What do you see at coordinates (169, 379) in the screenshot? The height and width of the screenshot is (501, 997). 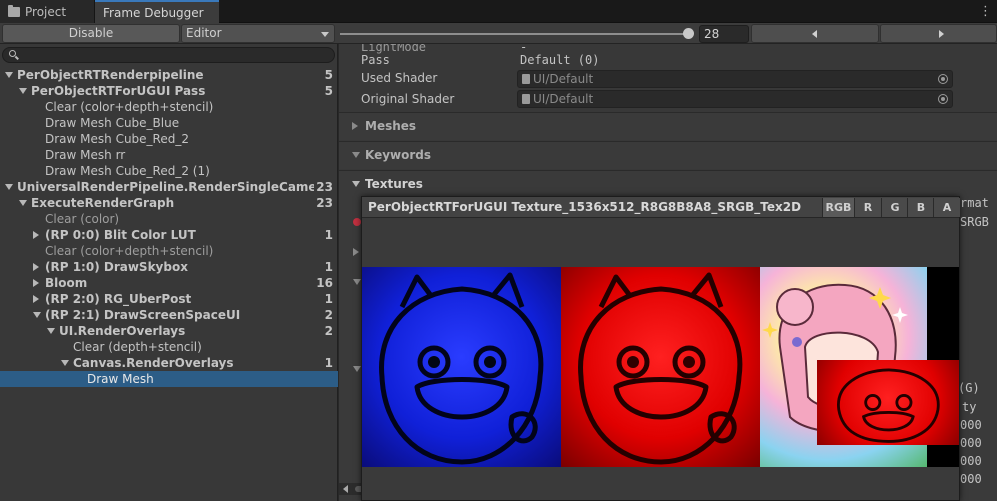 I see `tree-row: Draw Mesh` at bounding box center [169, 379].